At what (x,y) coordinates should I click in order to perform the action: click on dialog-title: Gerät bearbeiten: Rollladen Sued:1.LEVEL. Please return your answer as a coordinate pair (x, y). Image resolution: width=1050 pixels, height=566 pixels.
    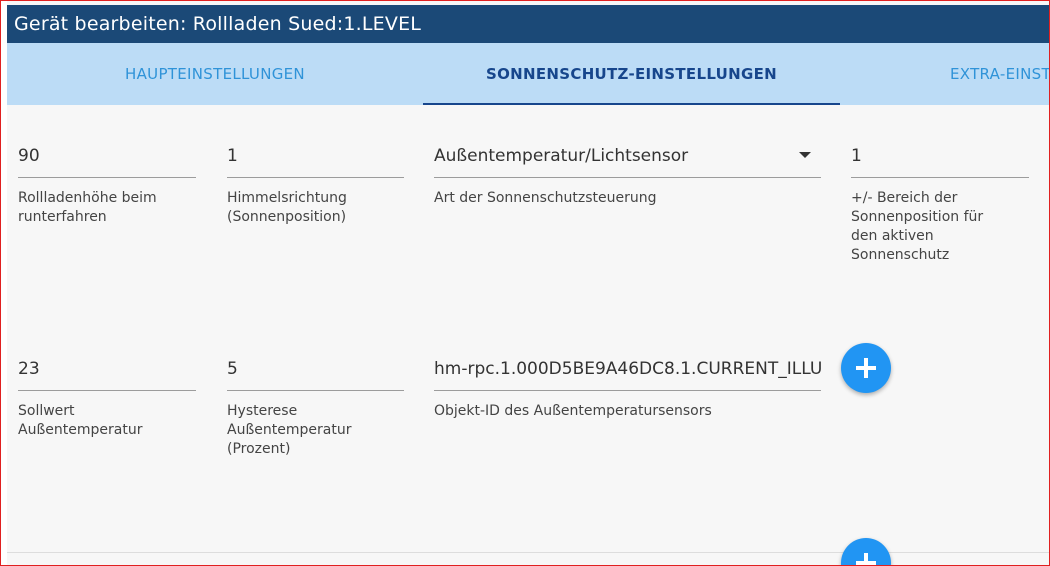
    Looking at the image, I should click on (528, 24).